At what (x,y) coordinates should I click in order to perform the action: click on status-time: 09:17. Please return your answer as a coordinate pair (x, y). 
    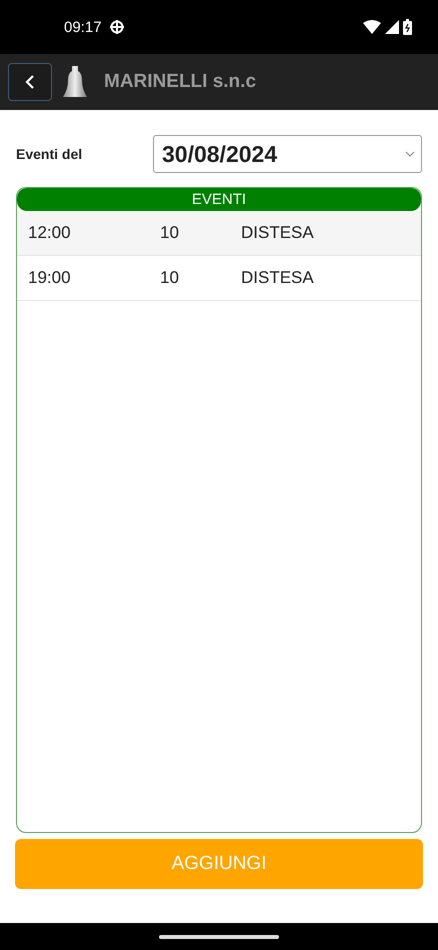
    Looking at the image, I should click on (83, 27).